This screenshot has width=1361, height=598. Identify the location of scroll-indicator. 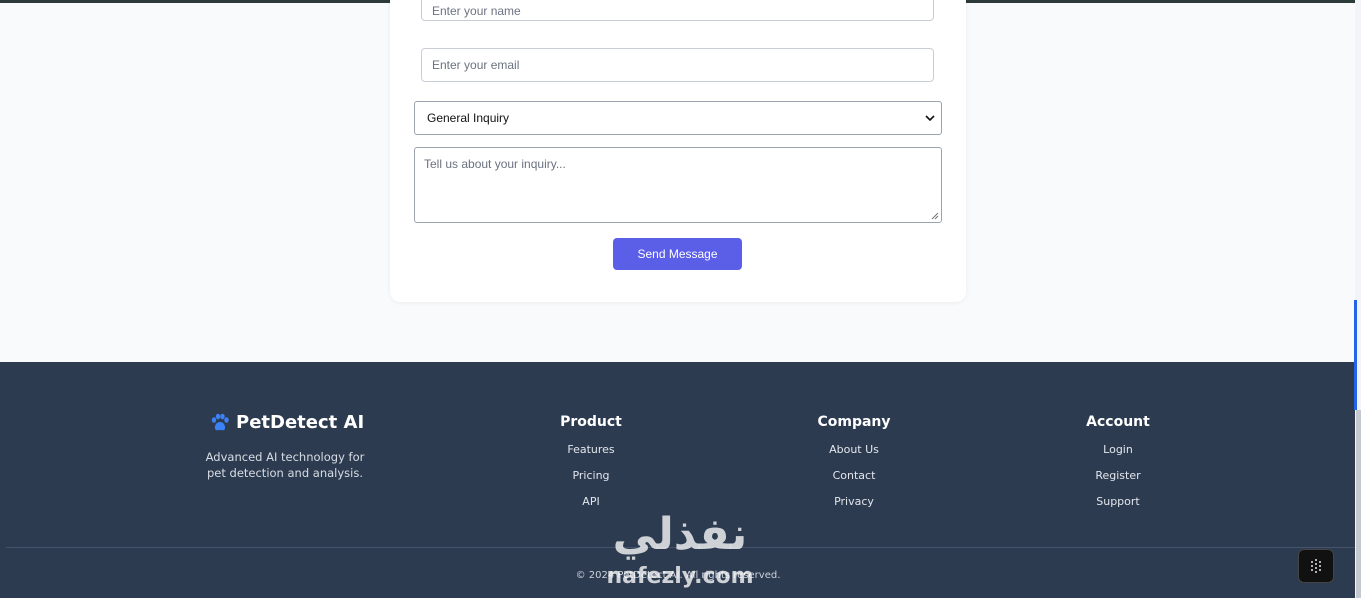
(1355, 355).